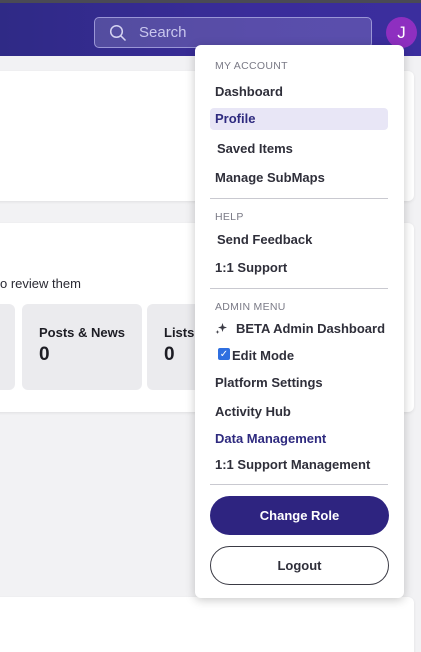 This screenshot has height=652, width=421. Describe the element at coordinates (179, 332) in the screenshot. I see `stat-label: Lists` at that location.